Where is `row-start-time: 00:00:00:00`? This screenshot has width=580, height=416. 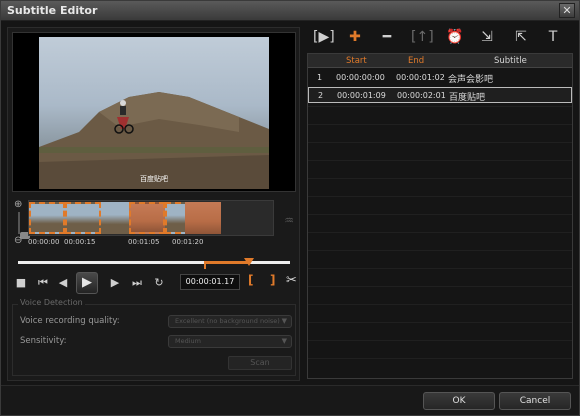 row-start-time: 00:00:00:00 is located at coordinates (360, 77).